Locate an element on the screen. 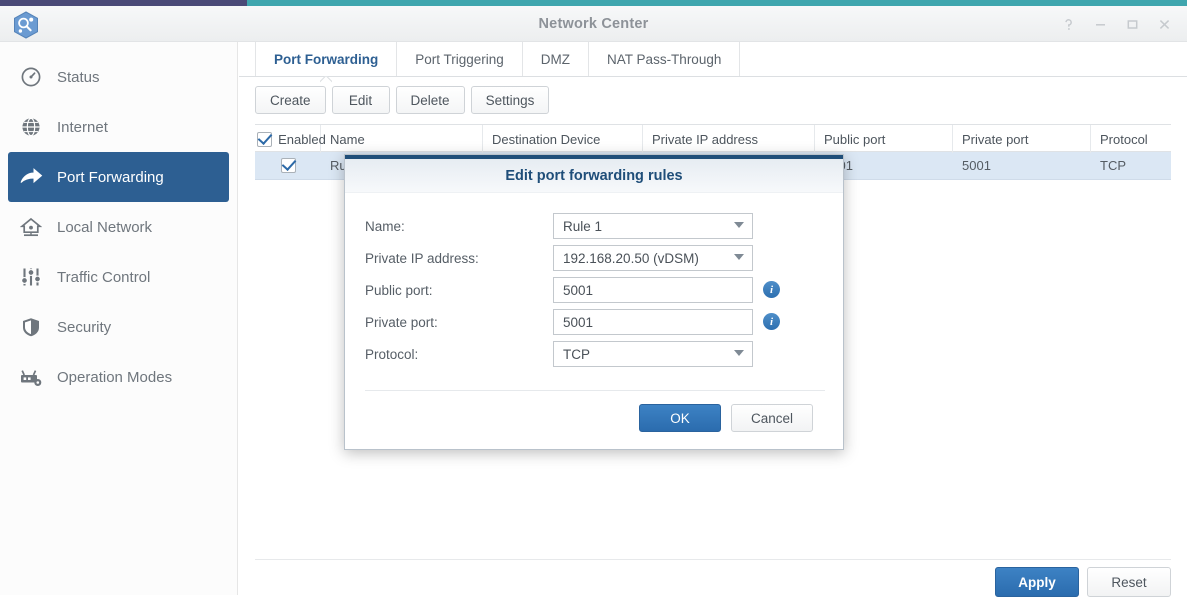  sidebar-item-label: Traffic Control is located at coordinates (104, 277).